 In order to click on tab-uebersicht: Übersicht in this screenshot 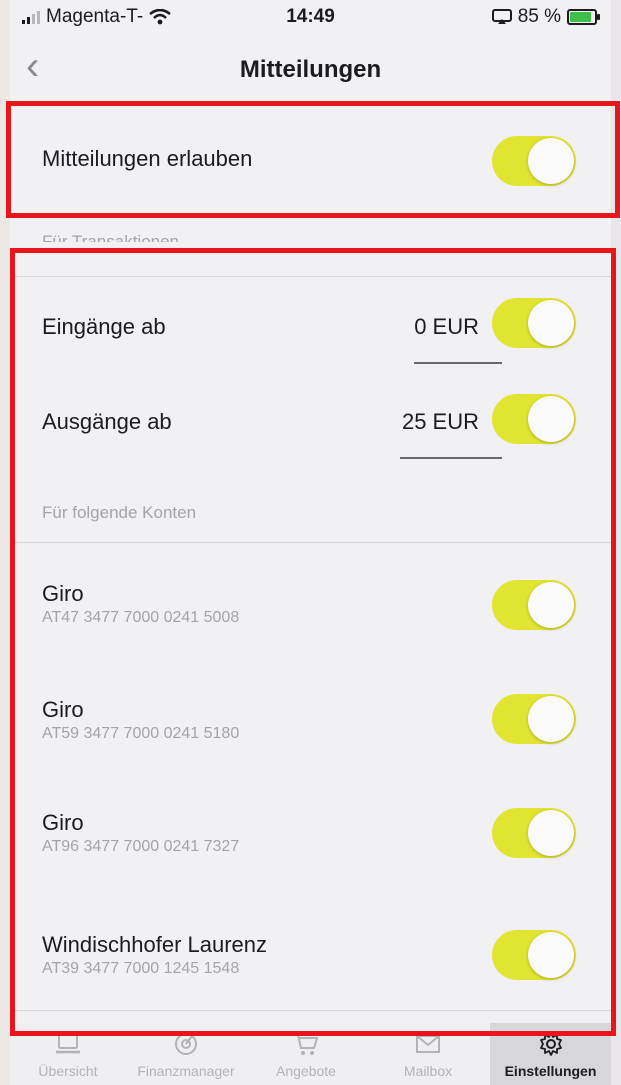, I will do `click(68, 1054)`.